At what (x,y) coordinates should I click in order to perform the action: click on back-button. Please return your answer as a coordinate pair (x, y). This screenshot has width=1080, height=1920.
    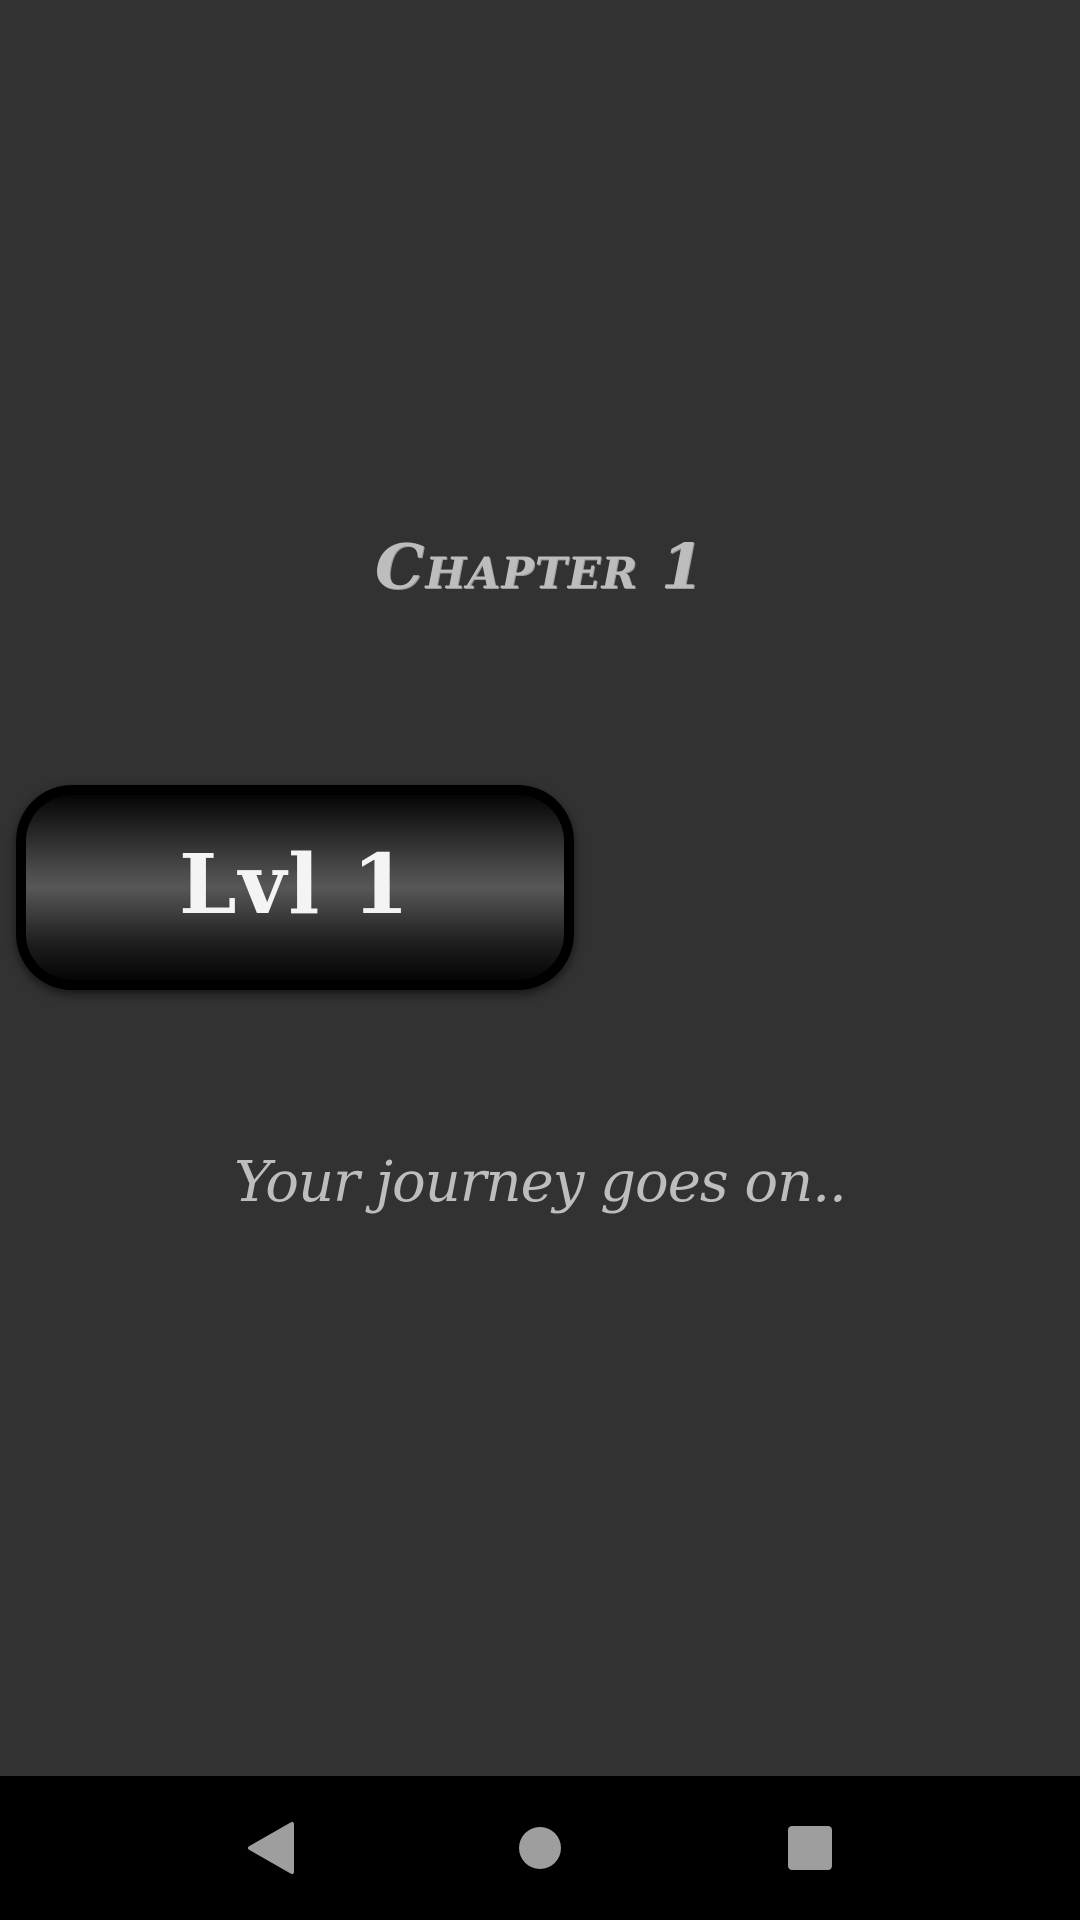
    Looking at the image, I should click on (270, 1848).